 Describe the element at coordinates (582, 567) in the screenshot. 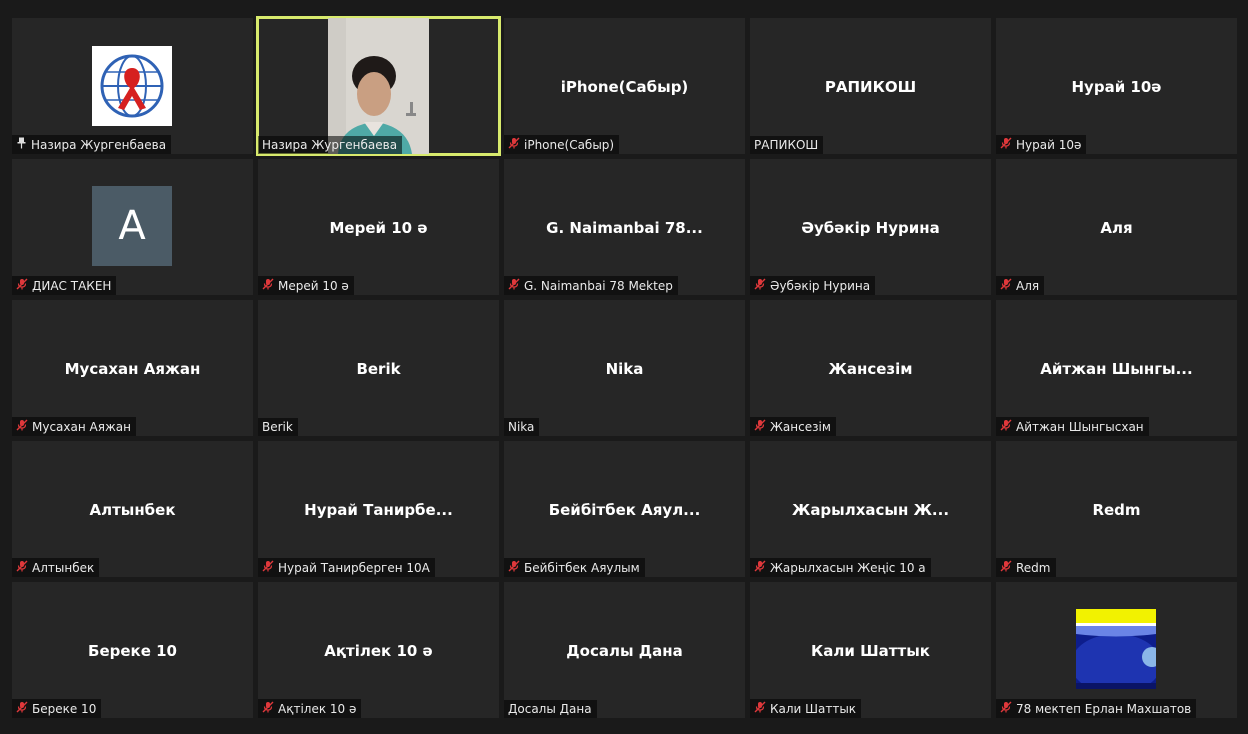

I see `participant-name: Бейбітбек Аяулым` at that location.